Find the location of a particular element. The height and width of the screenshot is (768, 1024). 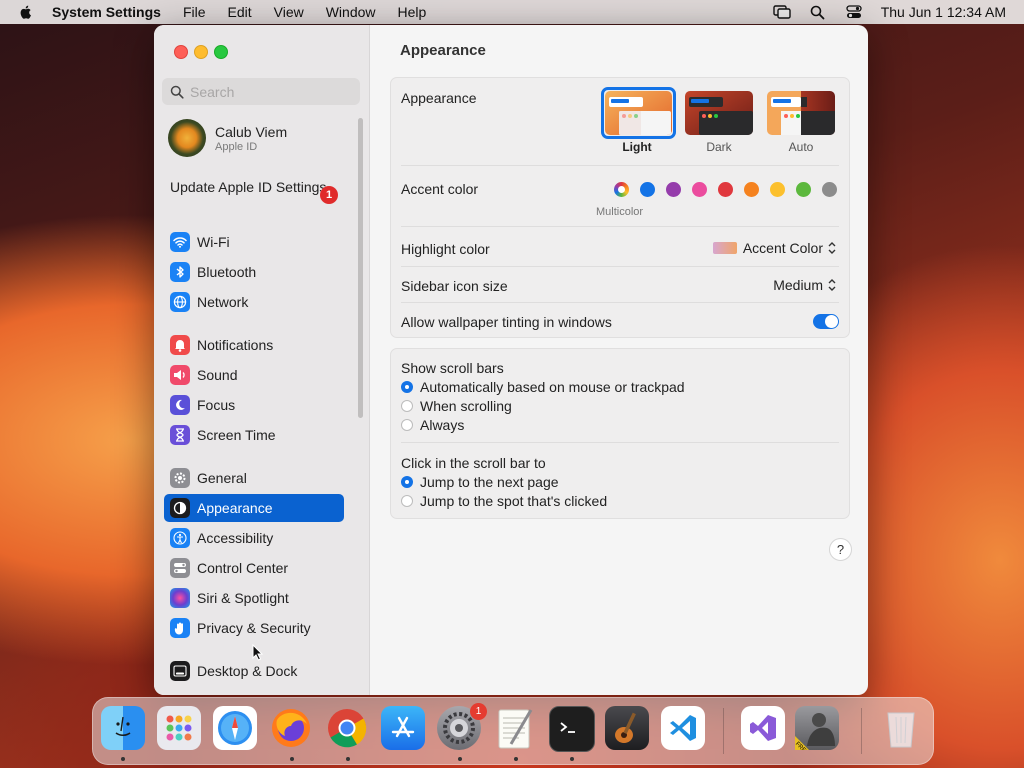

apple-icon is located at coordinates (26, 12).